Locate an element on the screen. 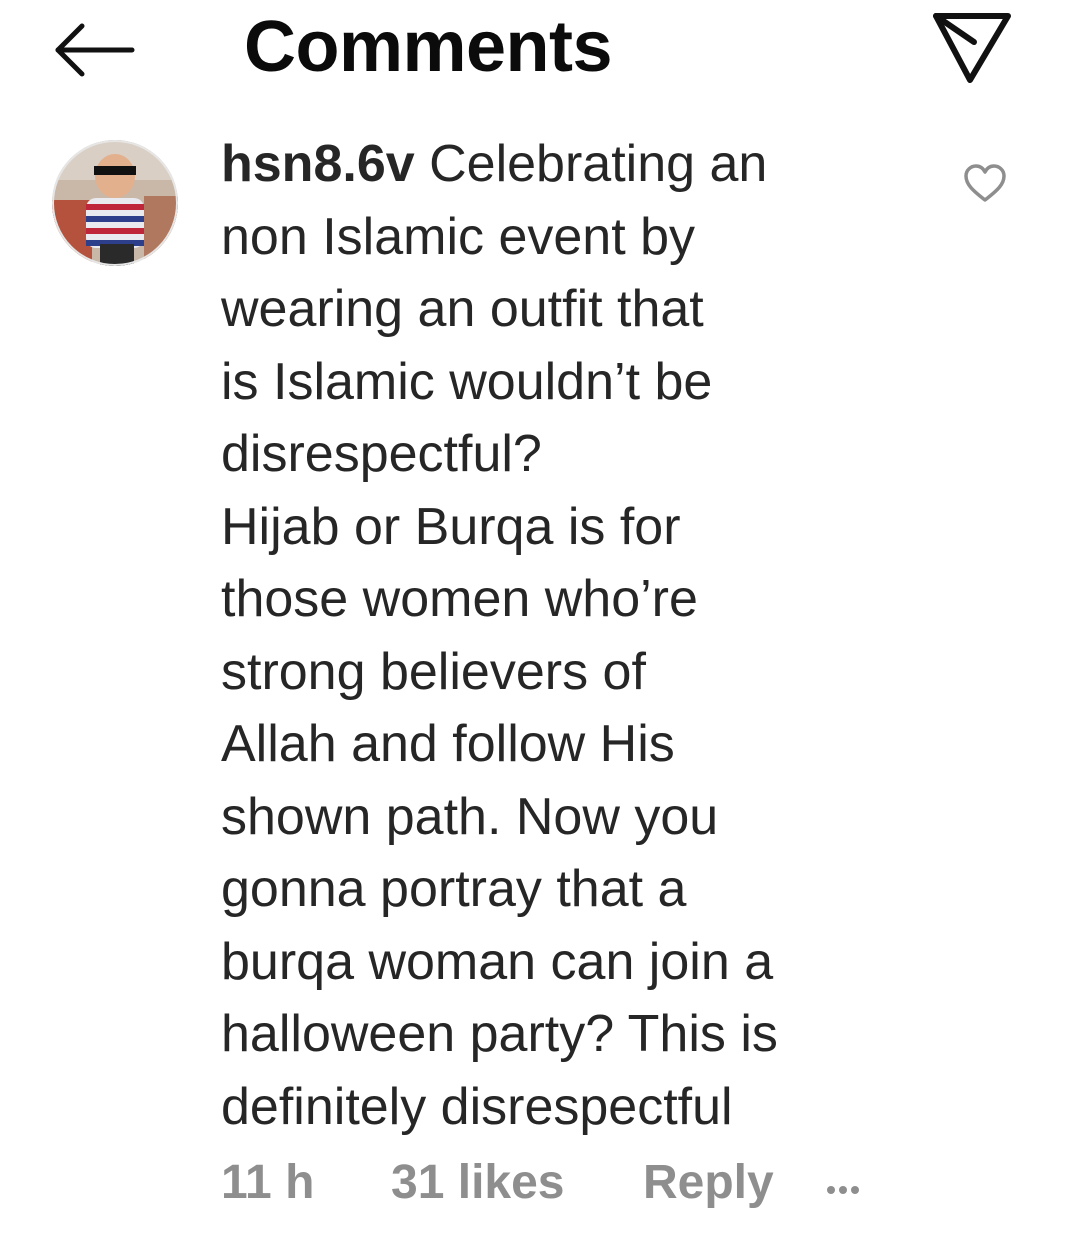 This screenshot has width=1075, height=1235. send-button is located at coordinates (972, 48).